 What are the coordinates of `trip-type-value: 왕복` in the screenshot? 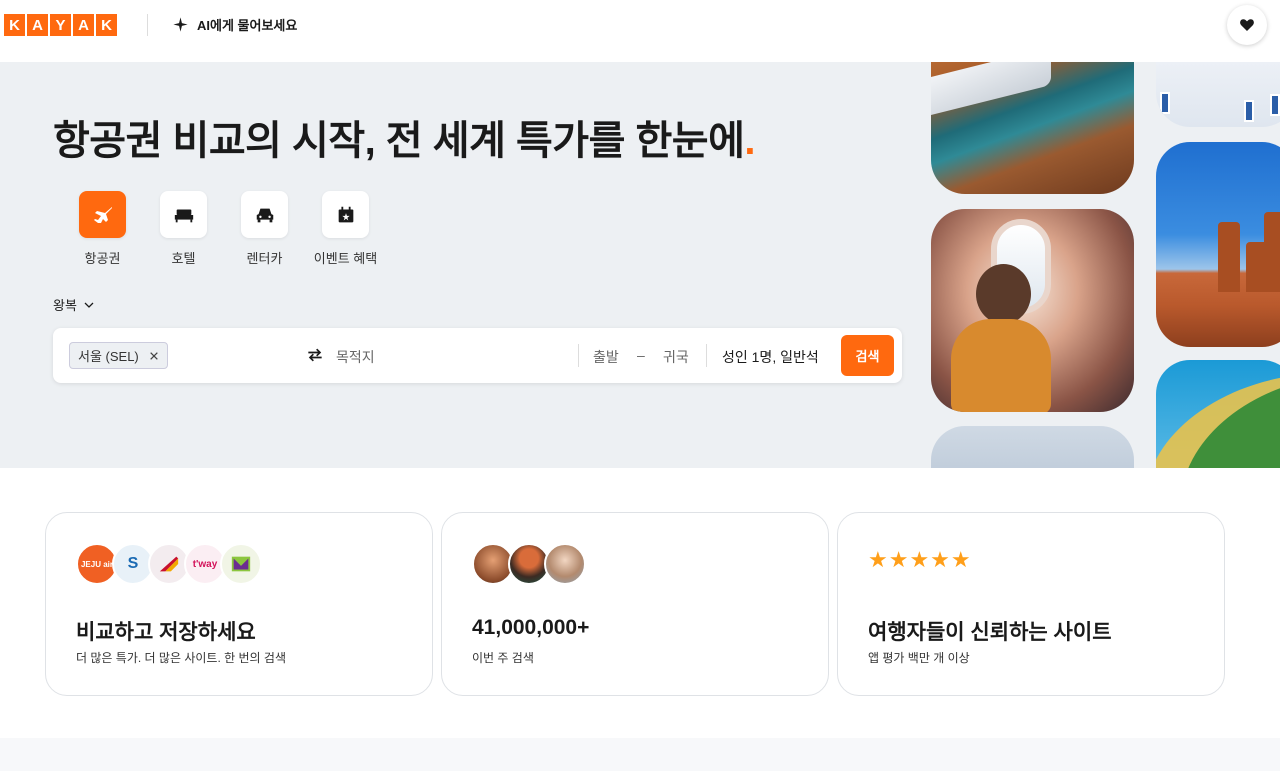 It's located at (65, 305).